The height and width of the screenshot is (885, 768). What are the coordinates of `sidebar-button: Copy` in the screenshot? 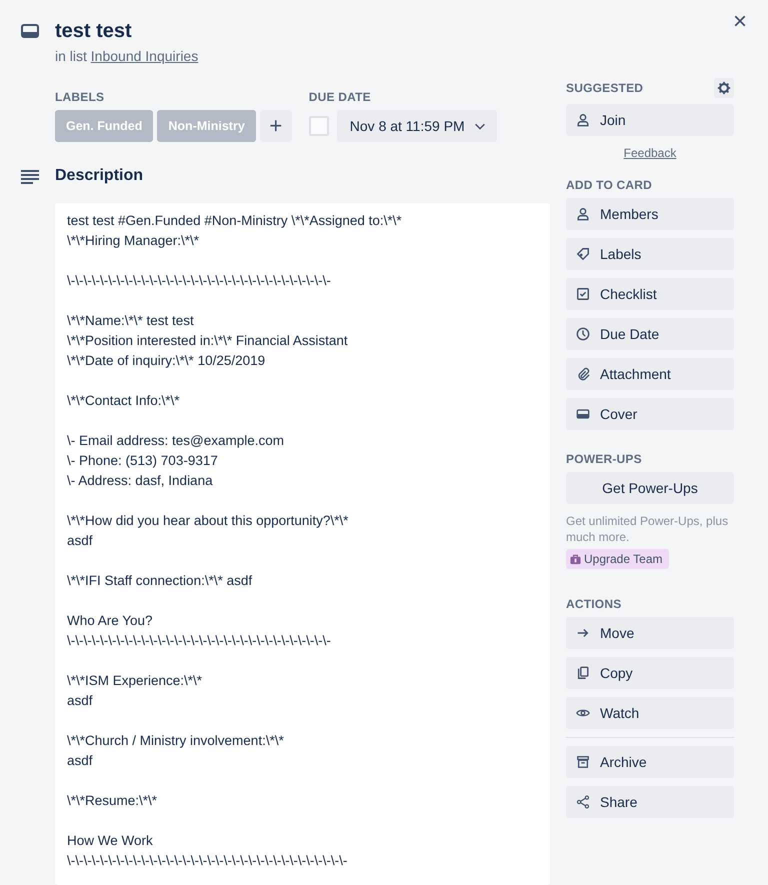 It's located at (650, 673).